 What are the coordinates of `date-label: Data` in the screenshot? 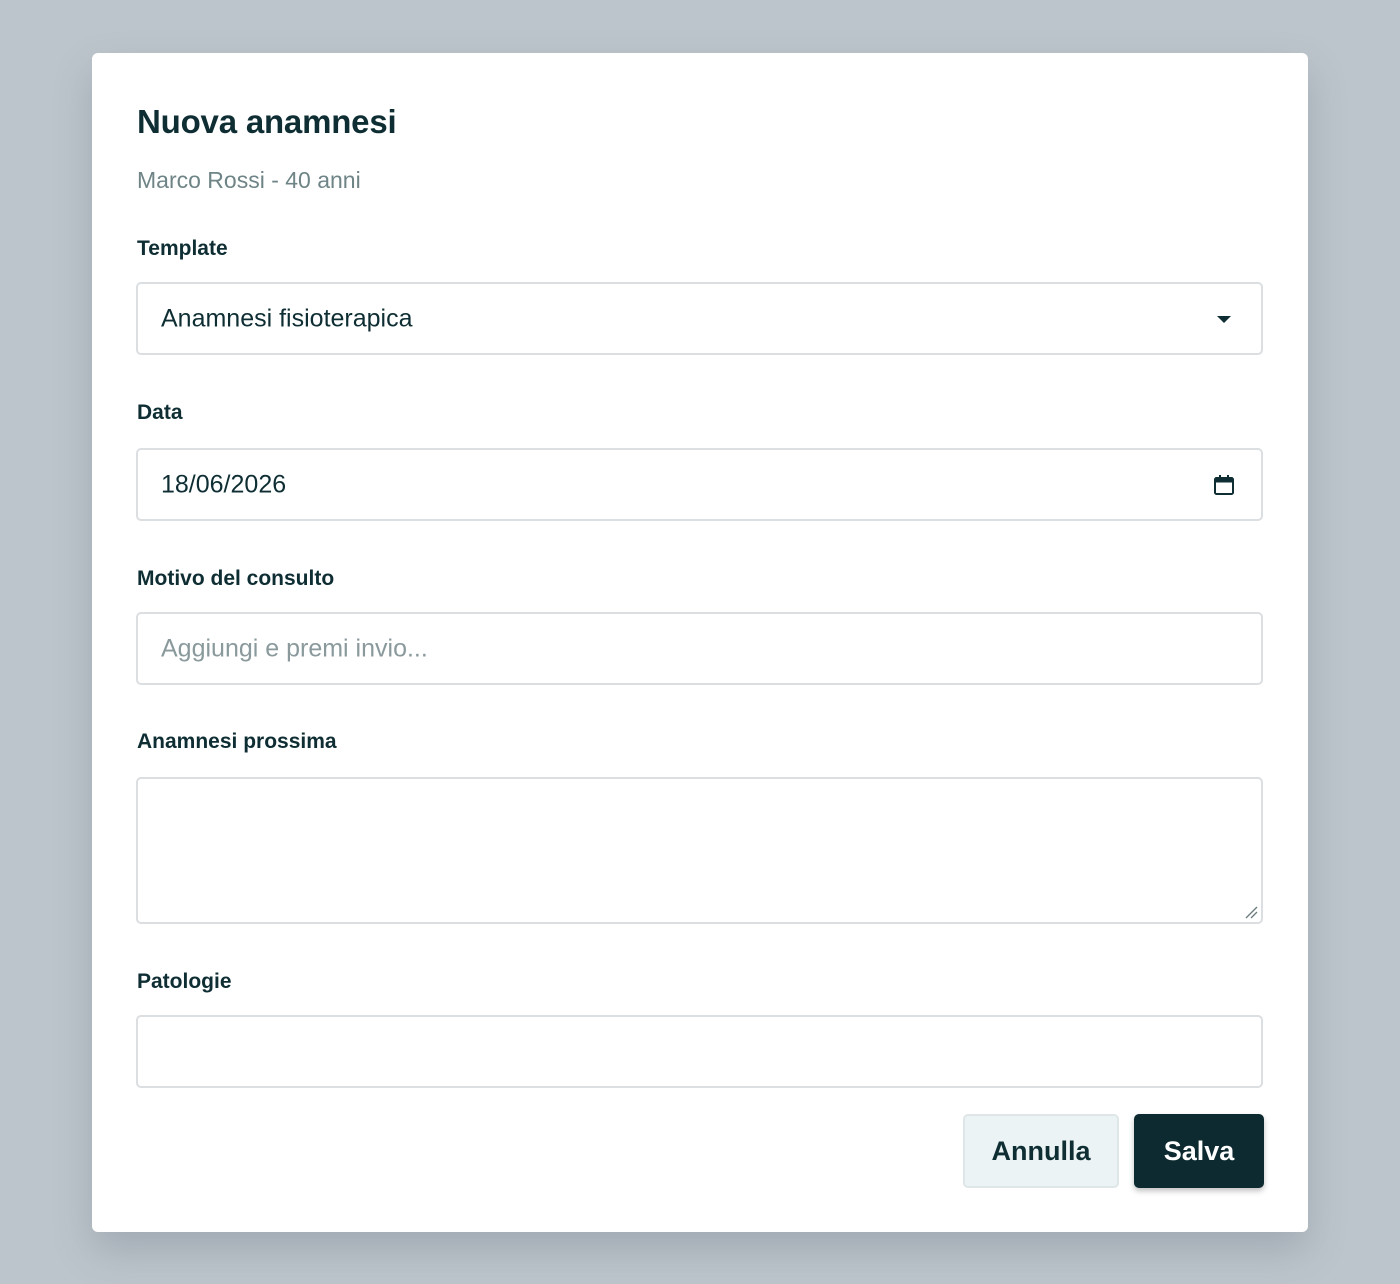 It's located at (160, 412).